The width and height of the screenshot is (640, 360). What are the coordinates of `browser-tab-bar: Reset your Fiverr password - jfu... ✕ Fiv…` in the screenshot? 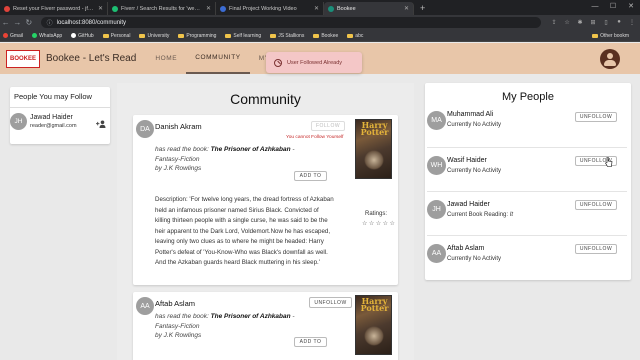 It's located at (320, 7).